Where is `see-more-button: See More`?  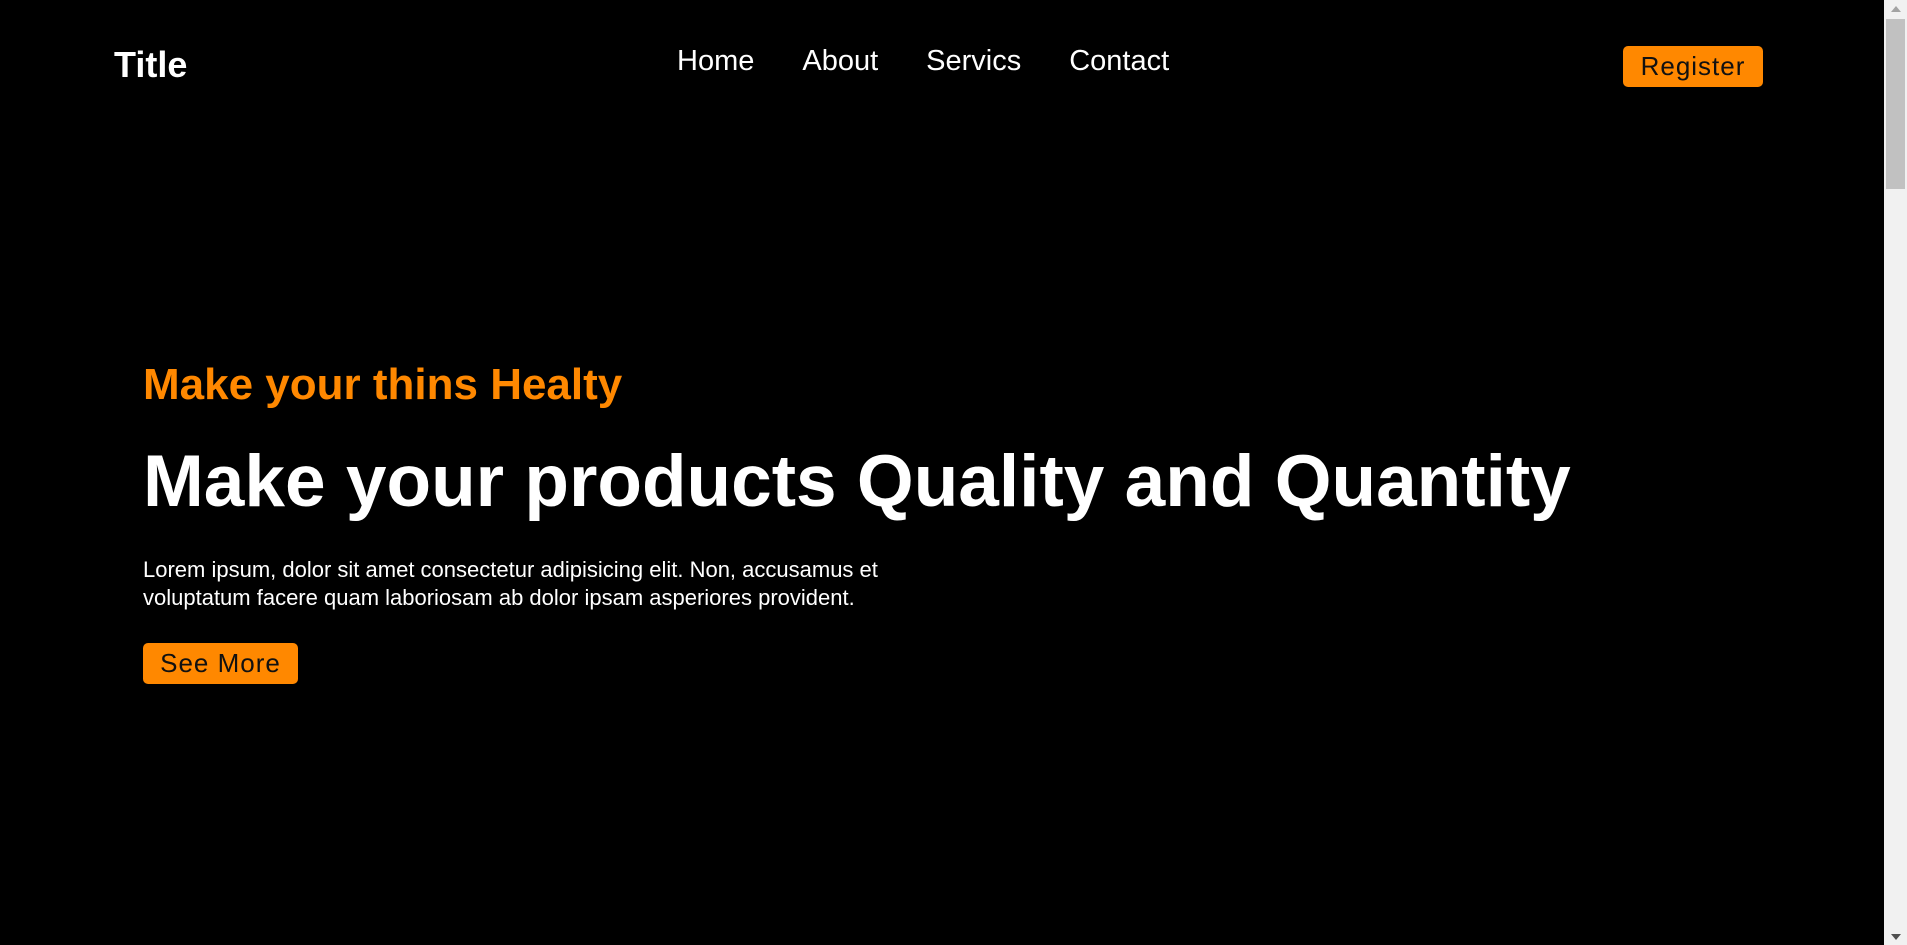
see-more-button: See More is located at coordinates (220, 663).